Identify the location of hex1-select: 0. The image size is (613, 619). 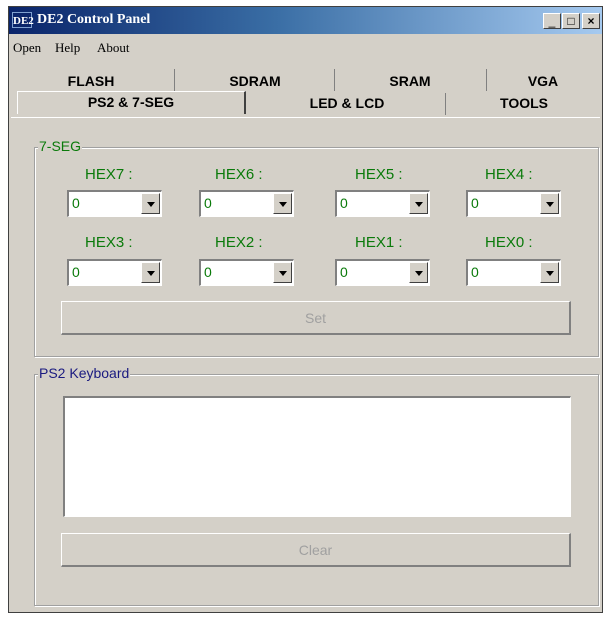
(382, 272).